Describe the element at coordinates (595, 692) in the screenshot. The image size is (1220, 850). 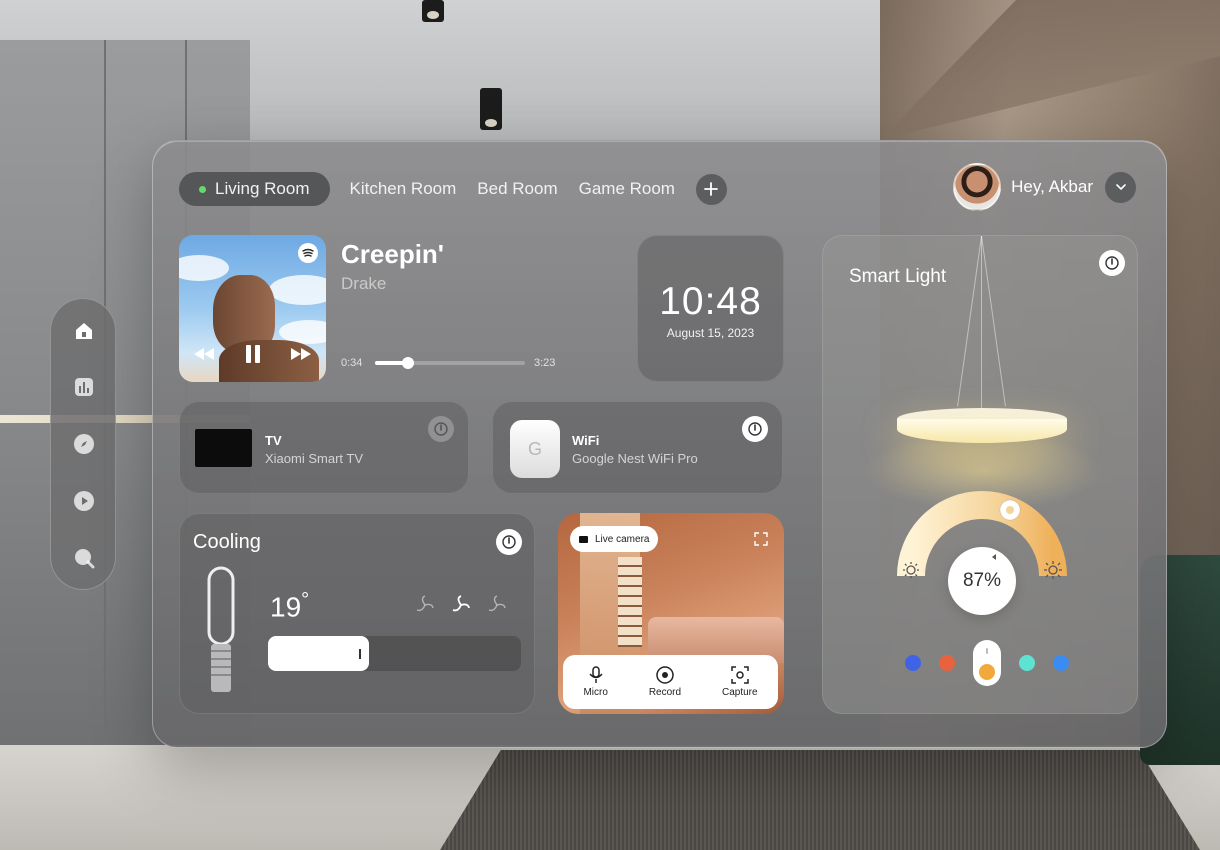
I see `micro-label: Micro` at that location.